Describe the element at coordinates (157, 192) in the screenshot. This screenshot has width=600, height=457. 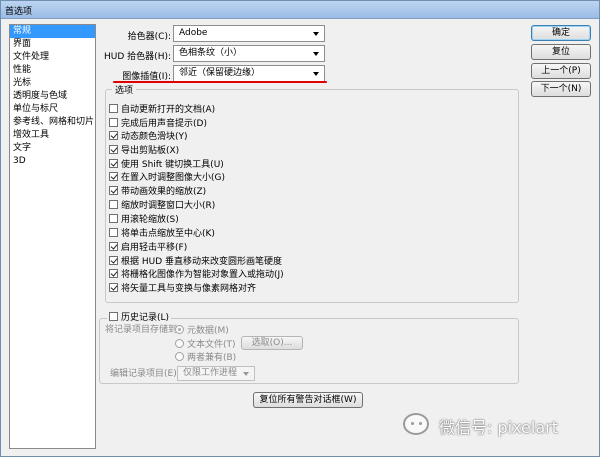
I see `option-animated-zoom: 带动画效果的缩放(Z)` at that location.